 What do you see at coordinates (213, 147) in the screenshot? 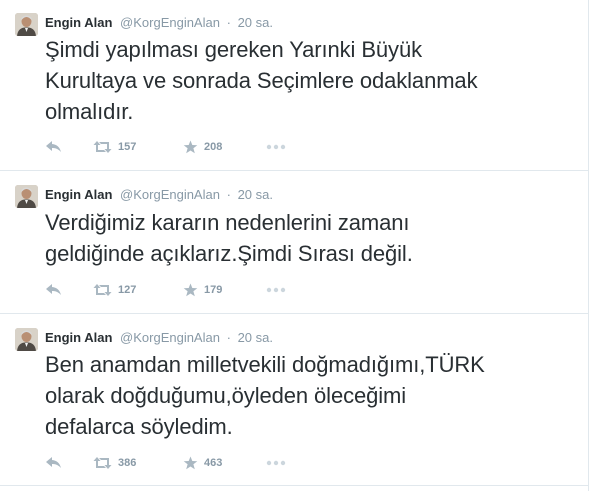
I see `favorite-count: 208` at bounding box center [213, 147].